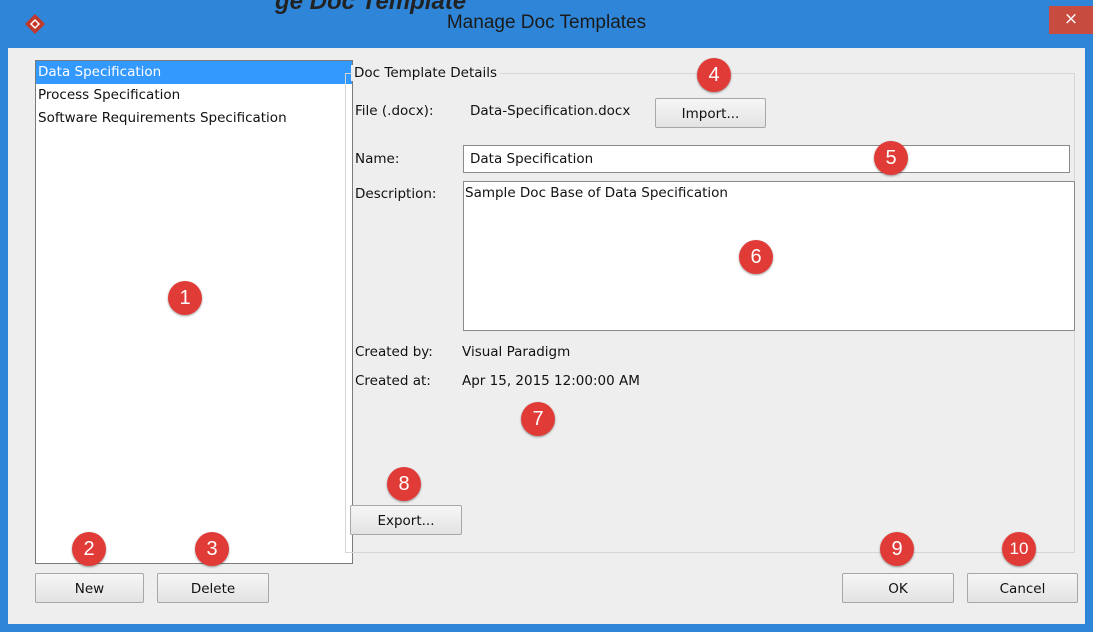 This screenshot has width=1093, height=632. Describe the element at coordinates (756, 257) in the screenshot. I see `callout-badge: 6` at that location.